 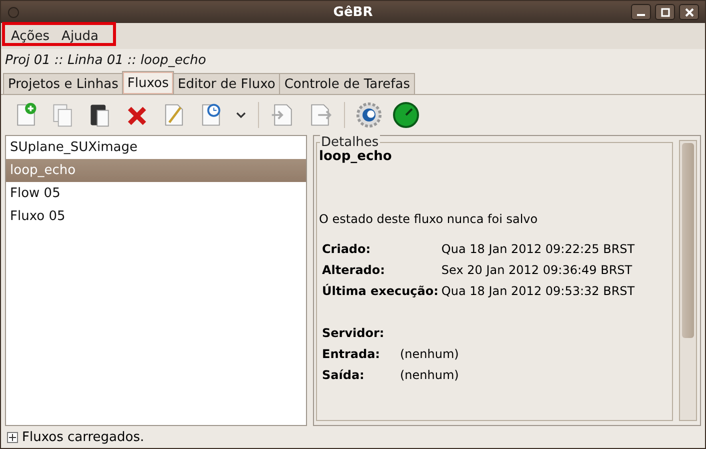 What do you see at coordinates (537, 270) in the screenshot?
I see `detail-value: Sex 20 Jan 2012 09:36:49 BRST` at bounding box center [537, 270].